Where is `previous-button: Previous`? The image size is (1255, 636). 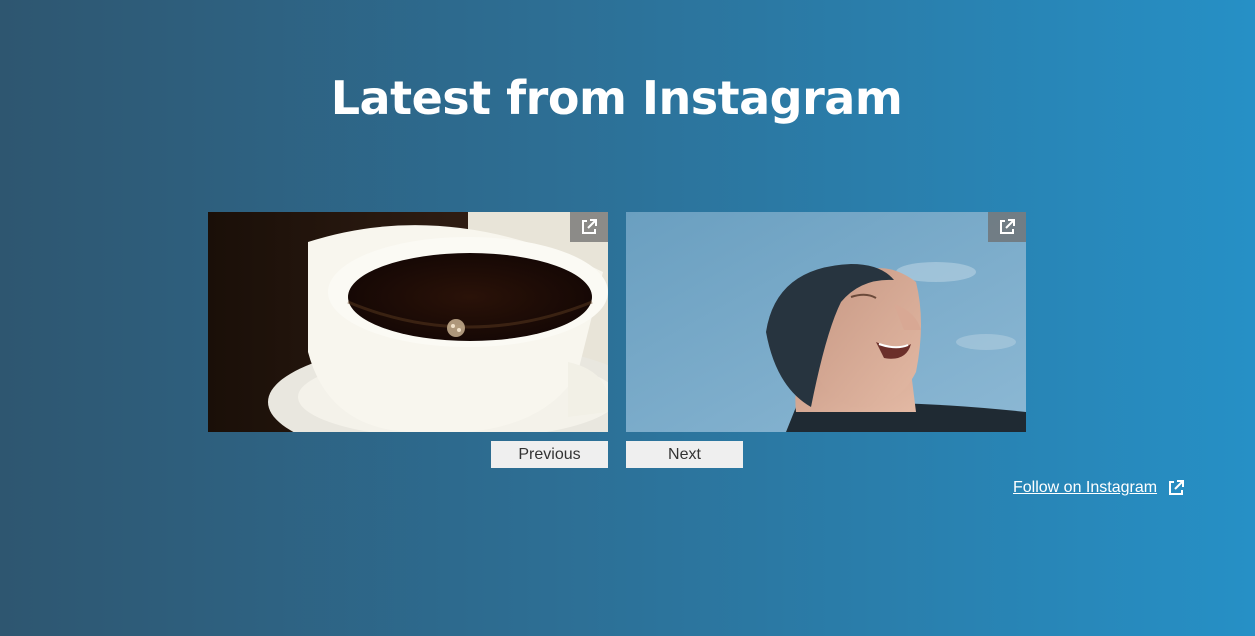 previous-button: Previous is located at coordinates (549, 454).